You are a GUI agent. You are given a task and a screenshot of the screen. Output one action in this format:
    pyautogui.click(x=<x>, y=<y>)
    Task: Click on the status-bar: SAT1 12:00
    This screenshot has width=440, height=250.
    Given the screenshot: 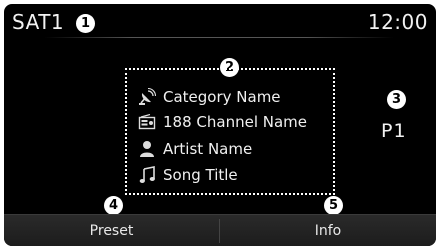 What is the action you would take?
    pyautogui.click(x=220, y=23)
    